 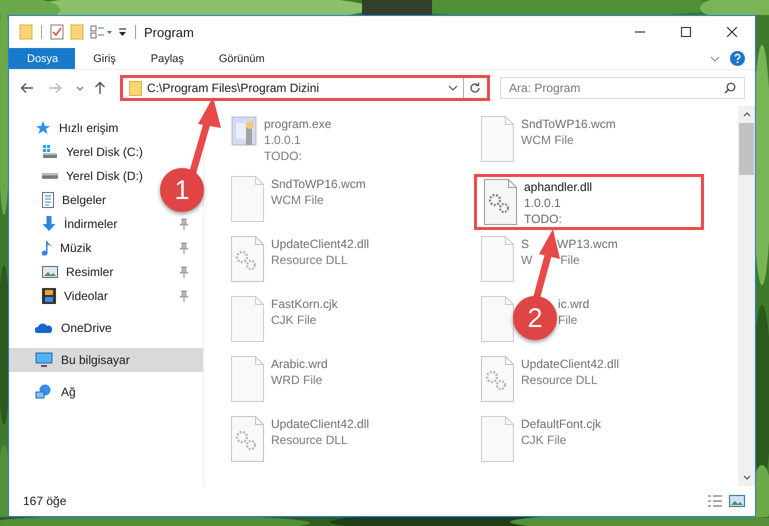 What do you see at coordinates (589, 202) in the screenshot?
I see `file-item: aphandler.dll 1.0.0.1 TODO:` at bounding box center [589, 202].